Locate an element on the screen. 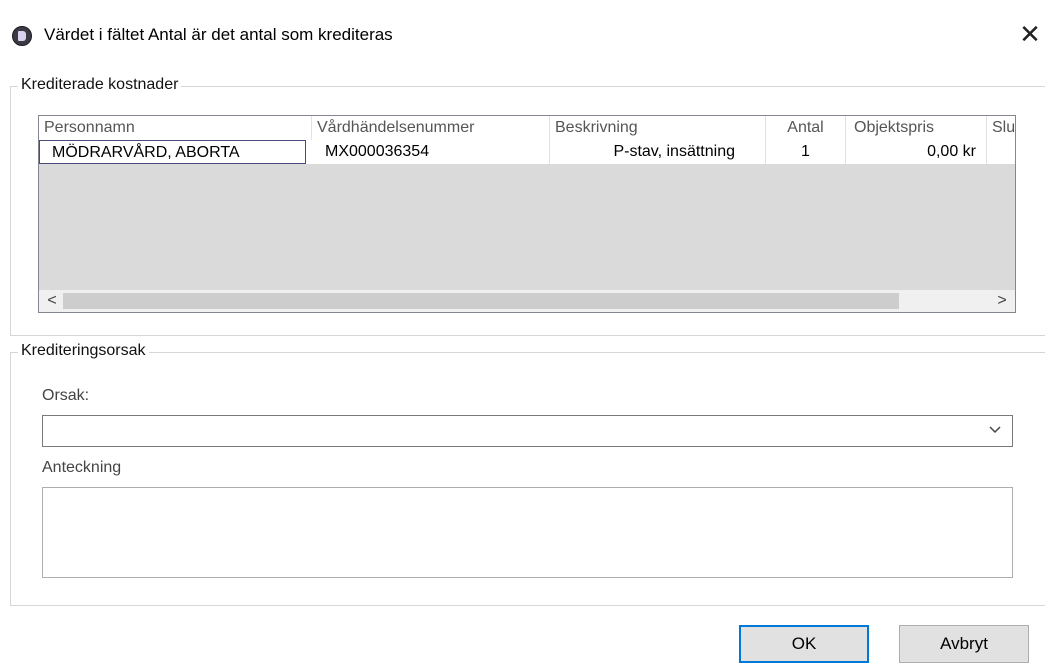 The image size is (1045, 667). cell-antal: 1 is located at coordinates (806, 152).